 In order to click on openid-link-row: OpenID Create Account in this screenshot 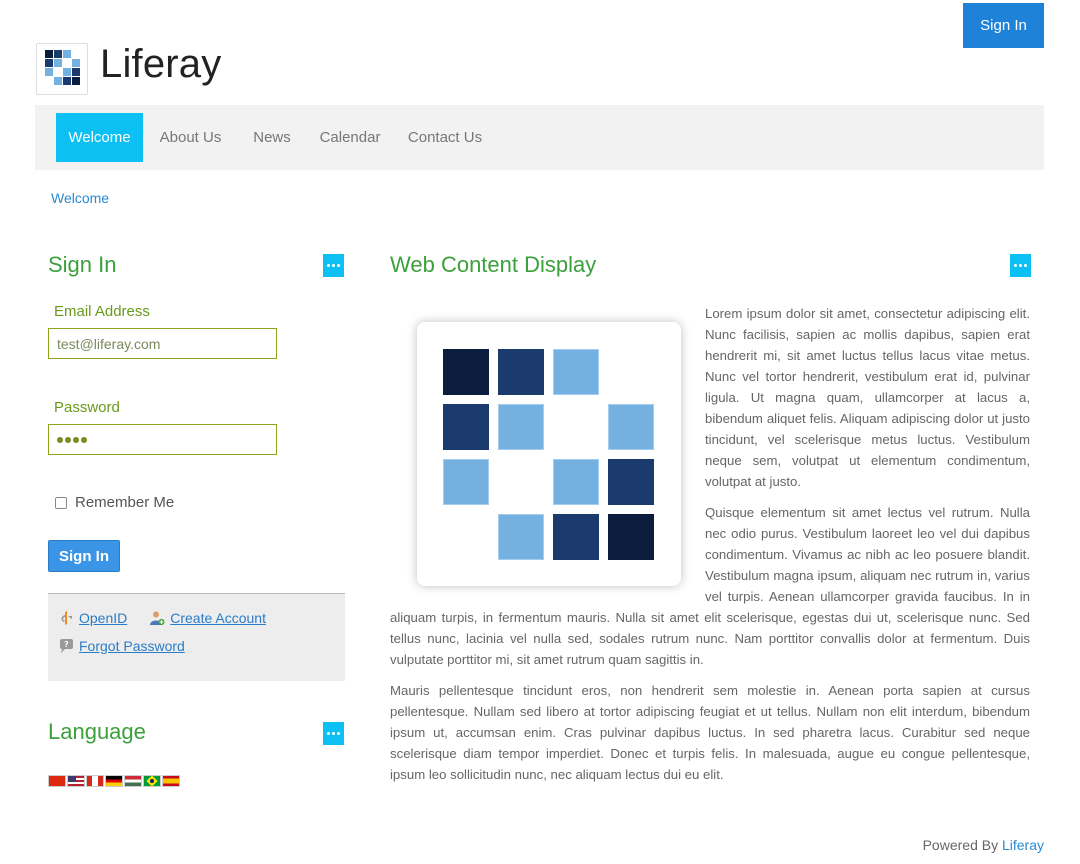, I will do `click(162, 618)`.